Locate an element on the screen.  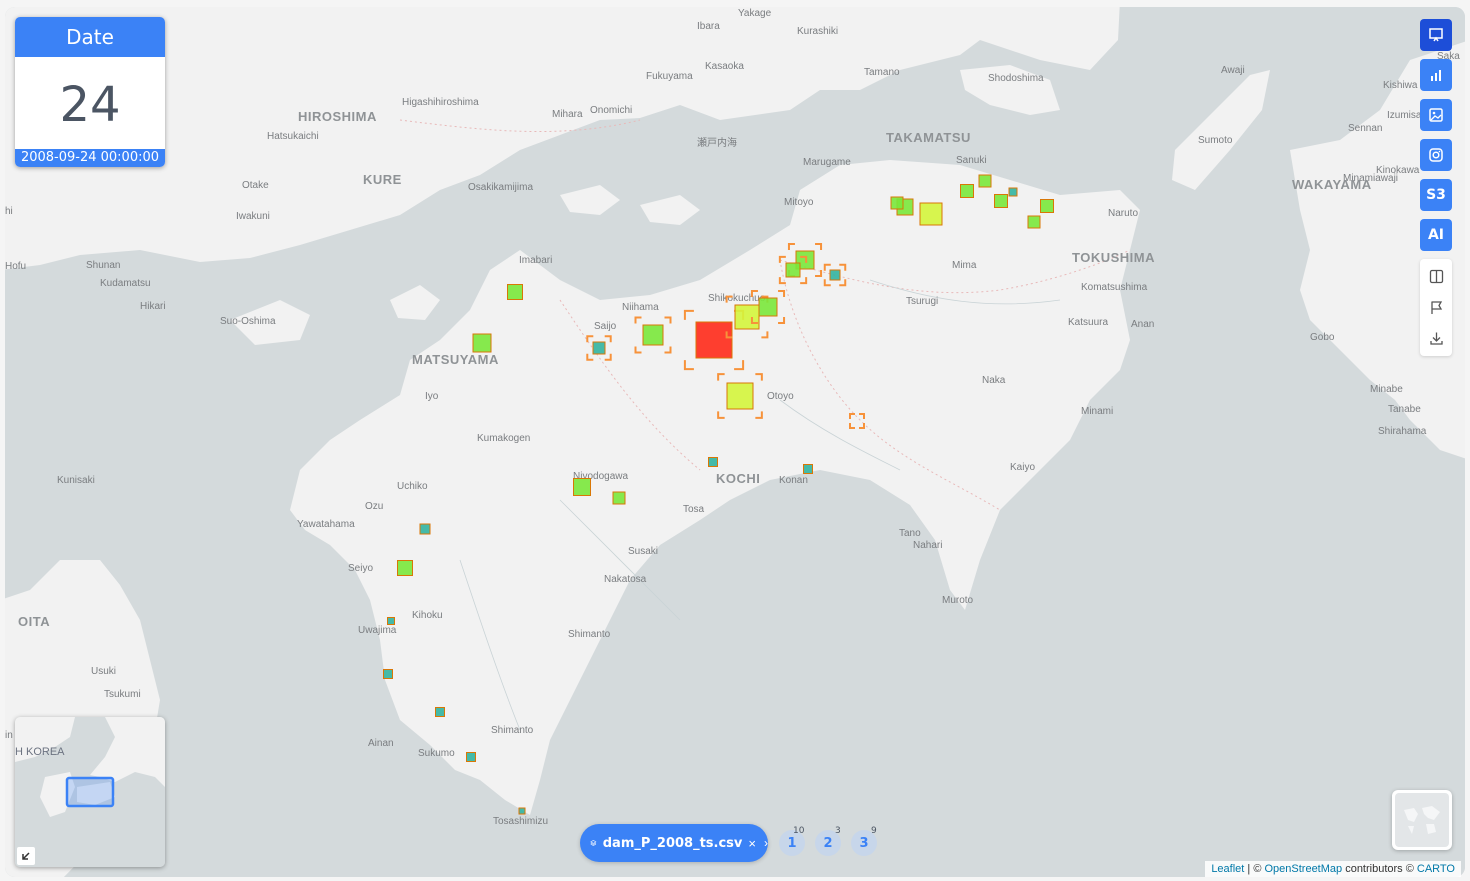
date-day: 24 is located at coordinates (90, 105).